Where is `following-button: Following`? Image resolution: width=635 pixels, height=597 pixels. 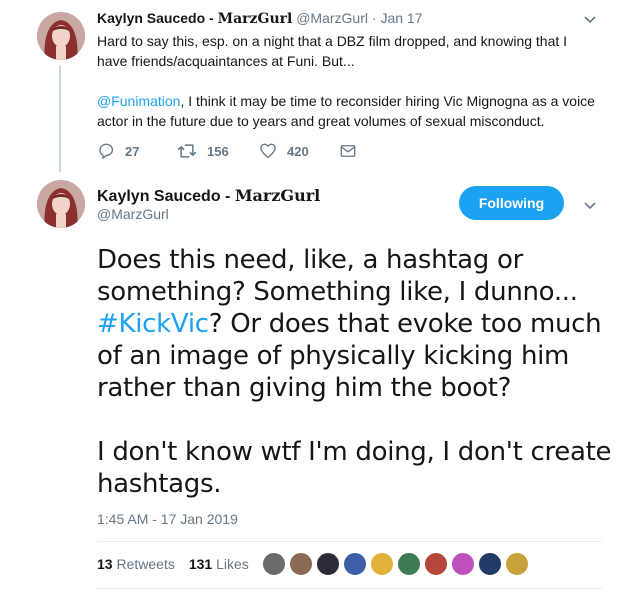
following-button: Following is located at coordinates (511, 203).